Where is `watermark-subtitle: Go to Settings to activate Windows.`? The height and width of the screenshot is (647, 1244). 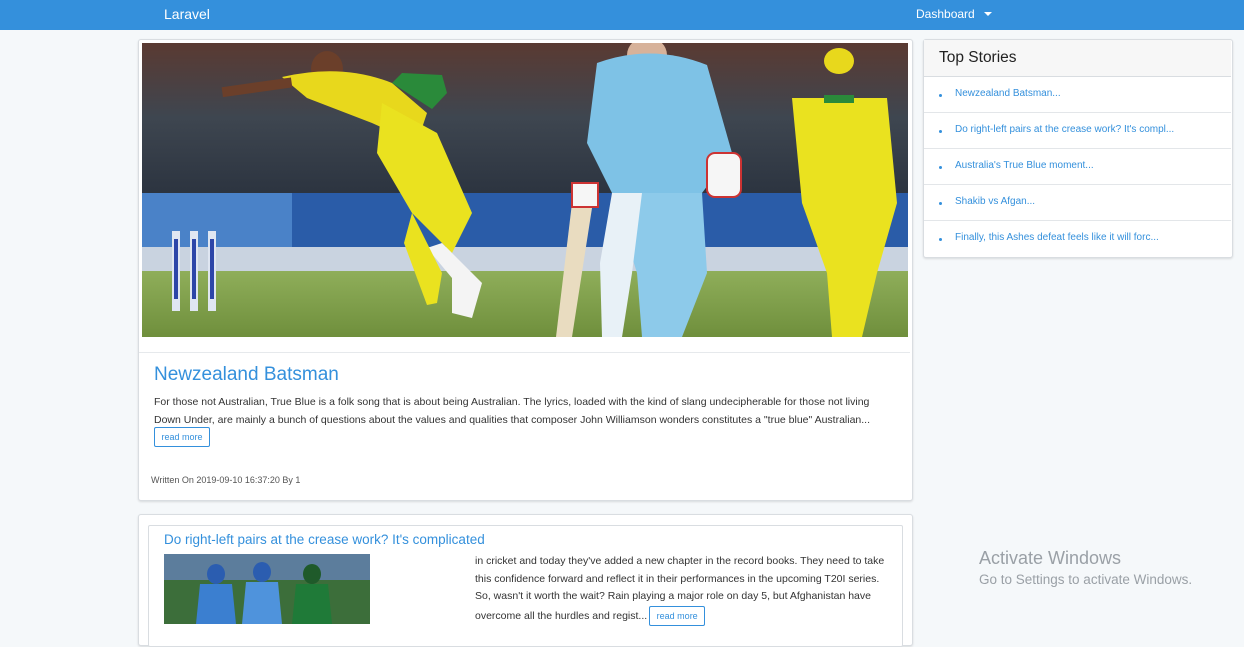 watermark-subtitle: Go to Settings to activate Windows. is located at coordinates (1086, 579).